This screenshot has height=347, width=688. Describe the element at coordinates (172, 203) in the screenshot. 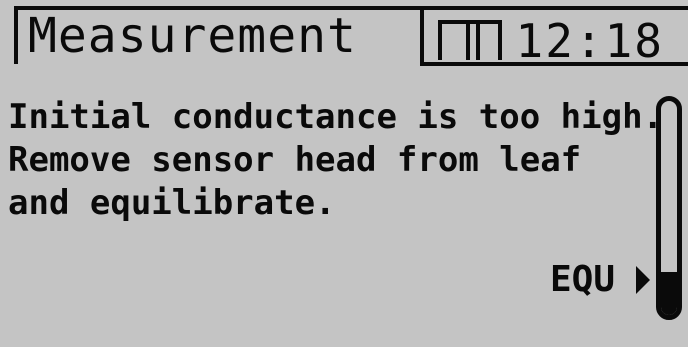

I see `message-line: and equilibrate.` at that location.